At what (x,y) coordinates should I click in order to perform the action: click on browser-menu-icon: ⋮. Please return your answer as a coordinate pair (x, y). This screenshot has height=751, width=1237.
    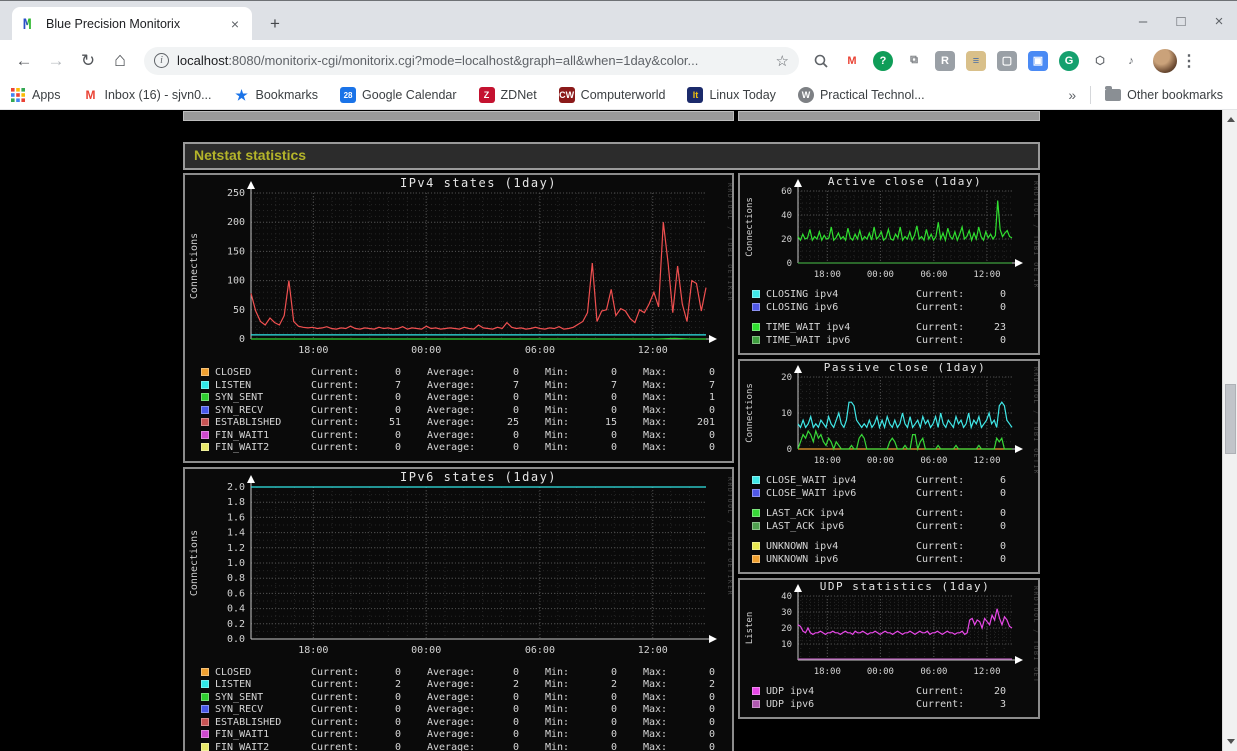
    Looking at the image, I should click on (1189, 61).